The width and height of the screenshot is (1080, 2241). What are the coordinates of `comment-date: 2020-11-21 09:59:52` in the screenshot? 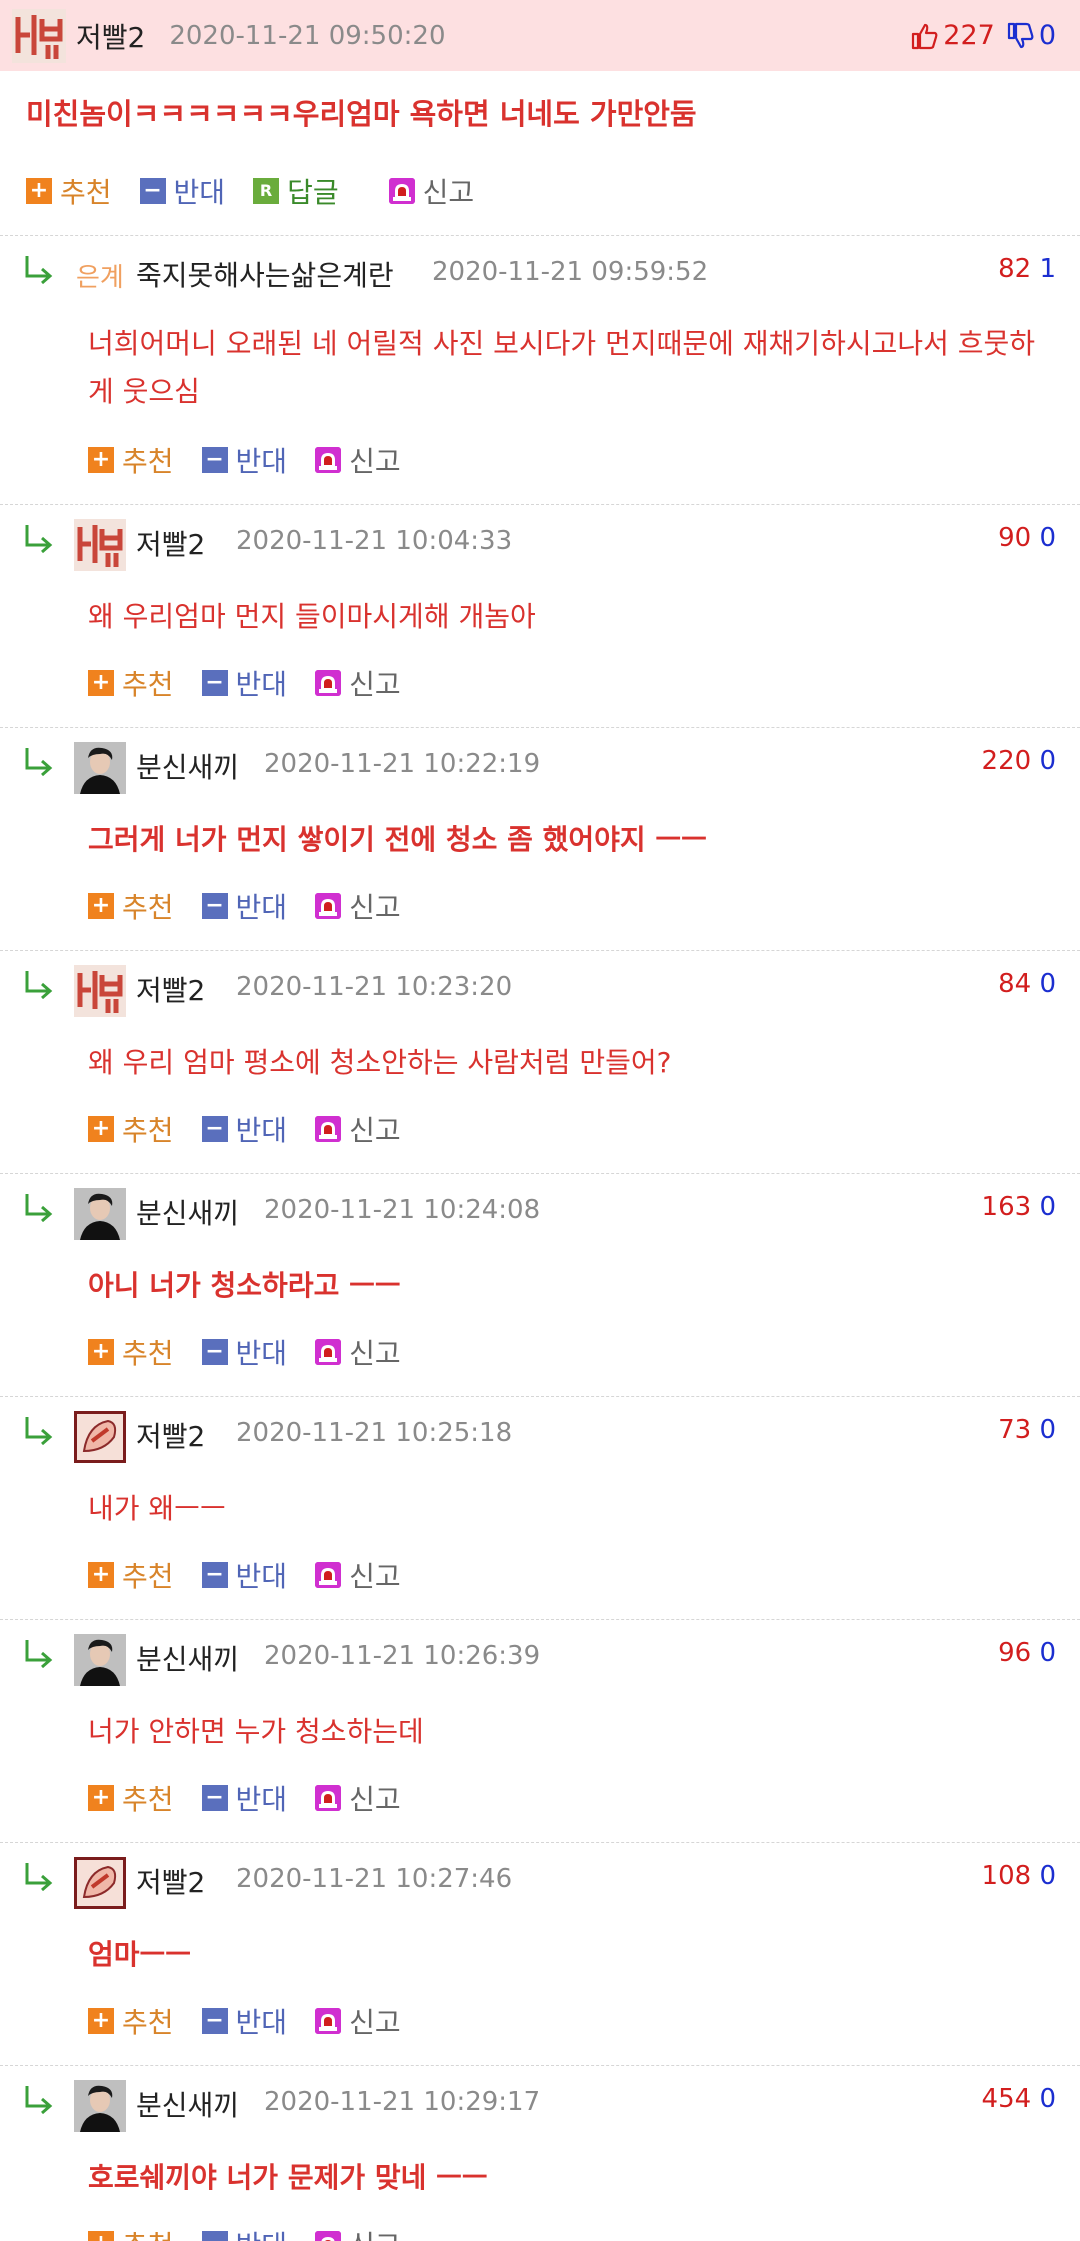 It's located at (570, 272).